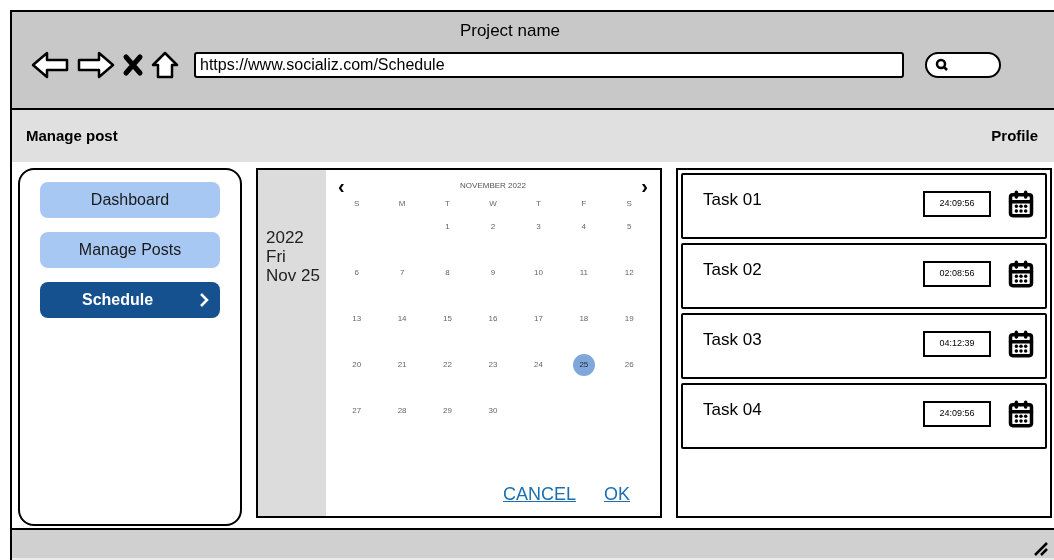 The image size is (1054, 560). Describe the element at coordinates (50, 64) in the screenshot. I see `back-arrow-icon` at that location.